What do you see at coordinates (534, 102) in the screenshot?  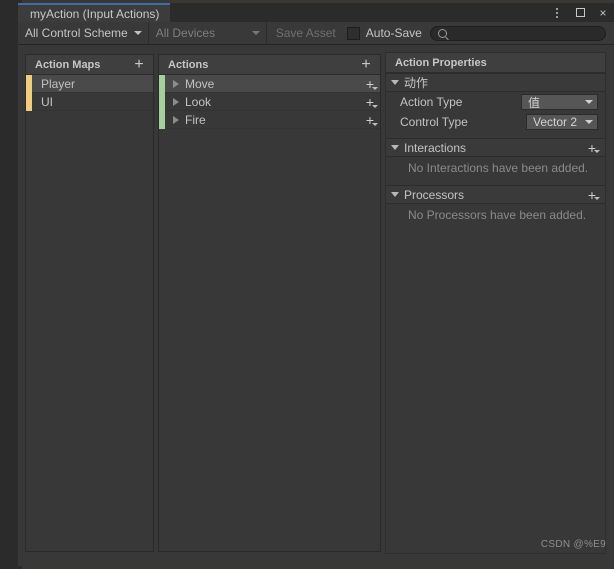 I see `action-type-value: 值` at bounding box center [534, 102].